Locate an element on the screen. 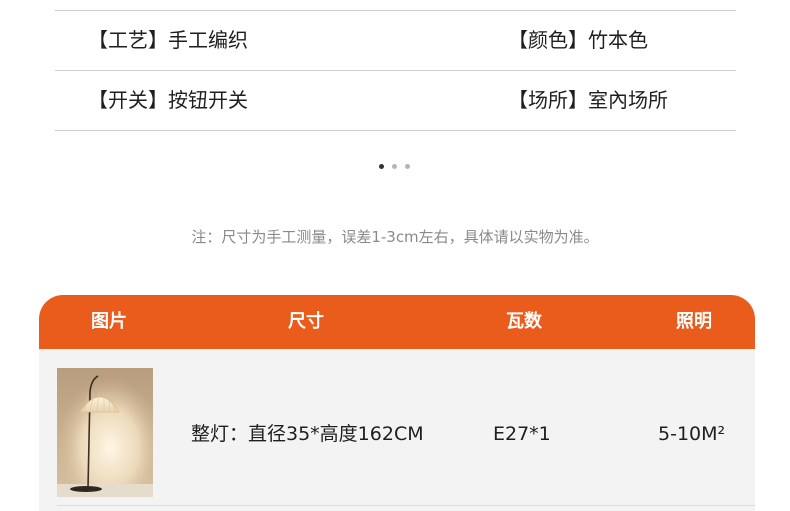 The height and width of the screenshot is (511, 790). spec-value: 室內场所 is located at coordinates (628, 100).